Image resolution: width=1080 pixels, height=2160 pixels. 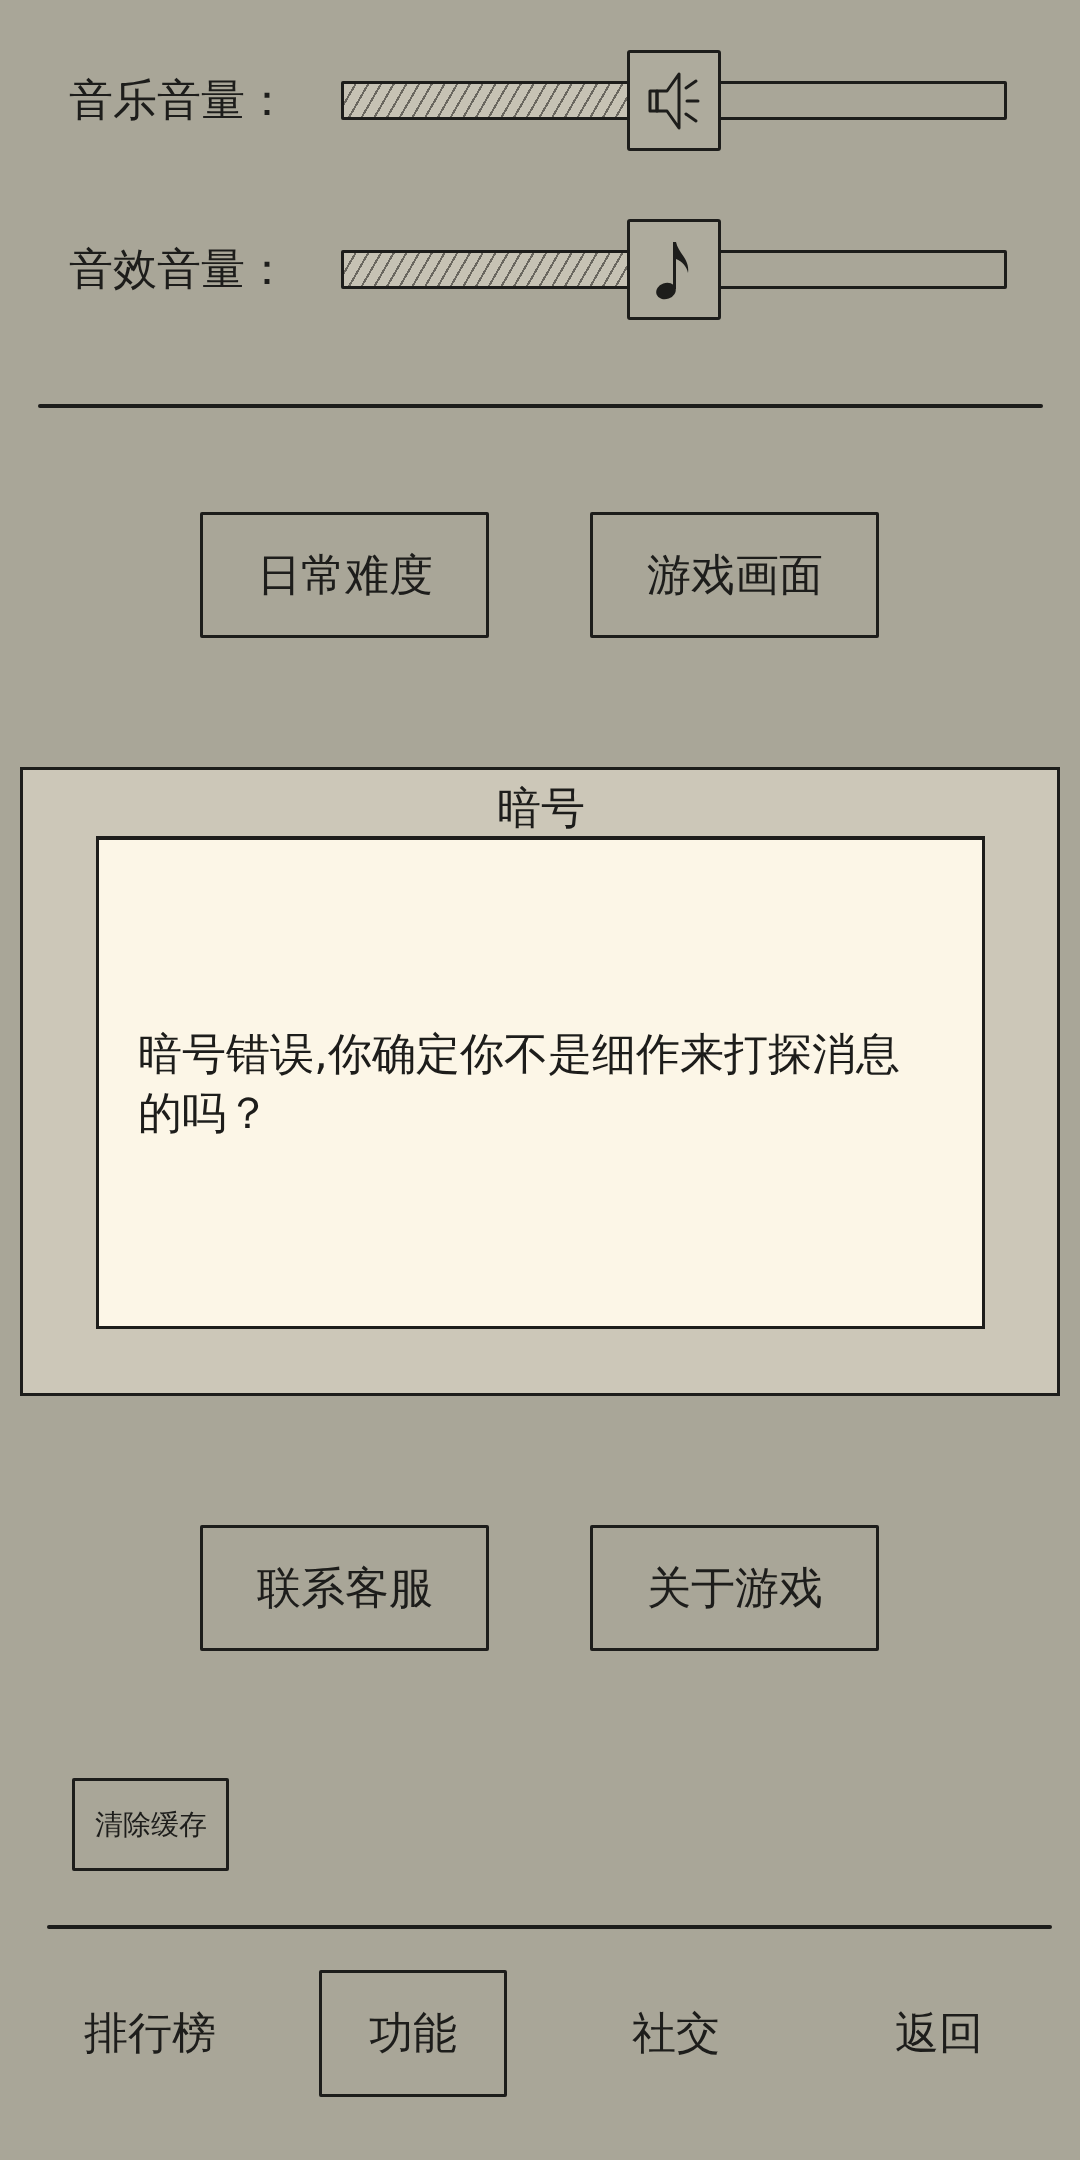 What do you see at coordinates (734, 575) in the screenshot?
I see `menu-button: 游戏画面` at bounding box center [734, 575].